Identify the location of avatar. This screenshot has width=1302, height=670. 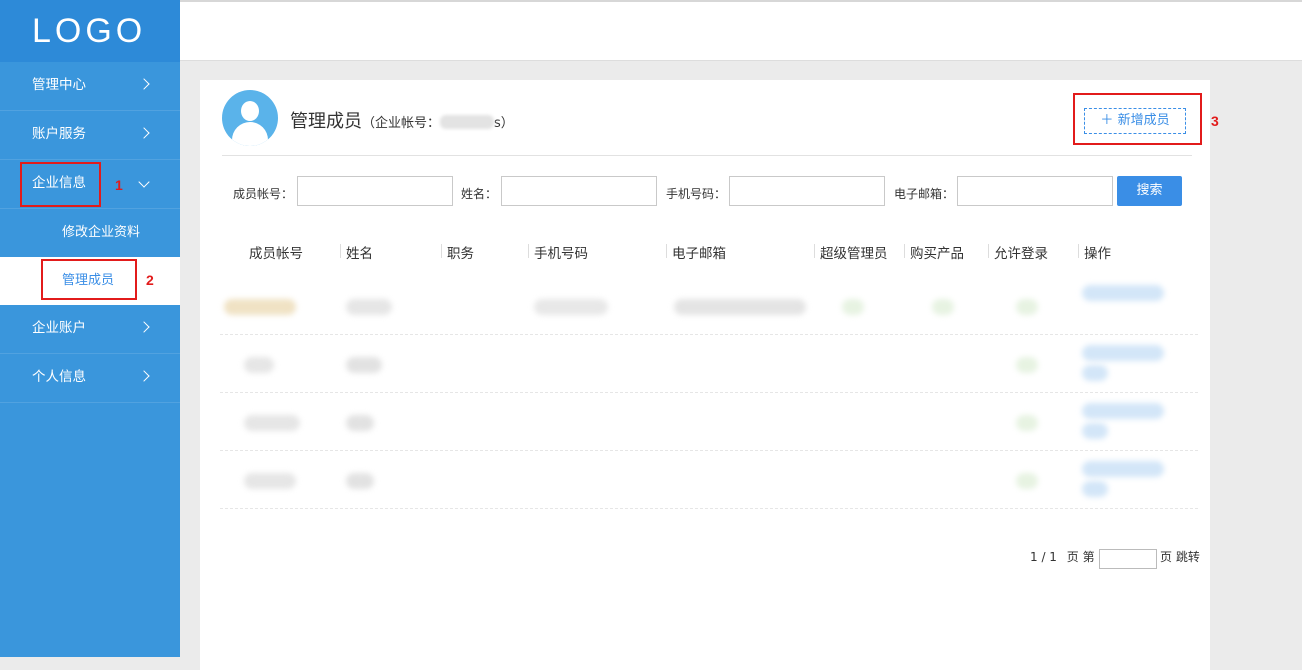
(250, 118).